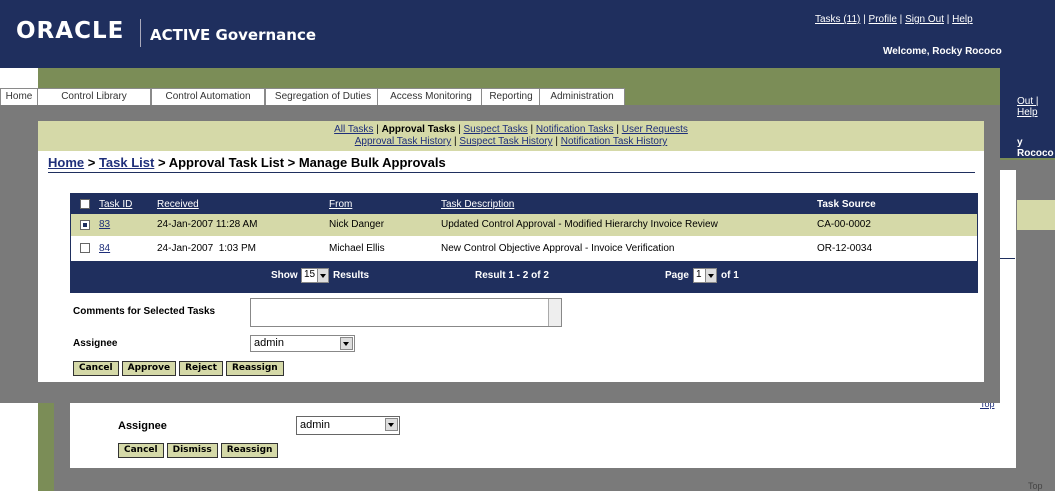  What do you see at coordinates (115, 204) in the screenshot?
I see `column-task-id: Task ID` at bounding box center [115, 204].